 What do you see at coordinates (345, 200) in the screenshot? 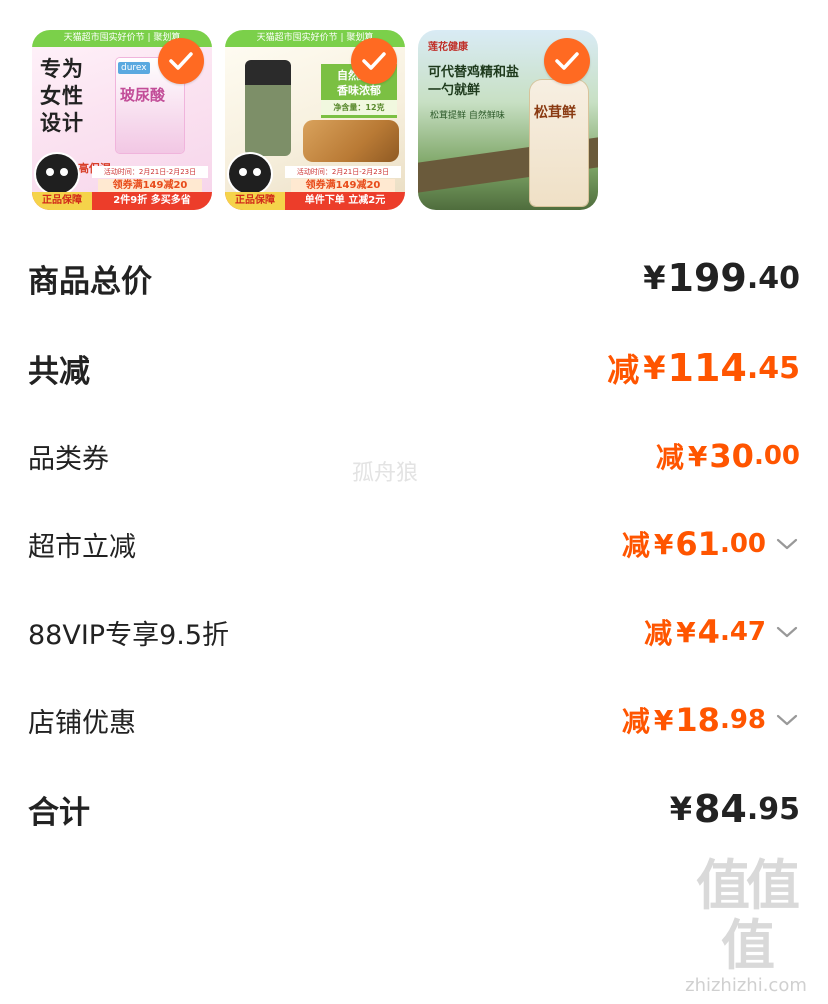
I see `promo-tag: 单件下单 立减2元` at bounding box center [345, 200].